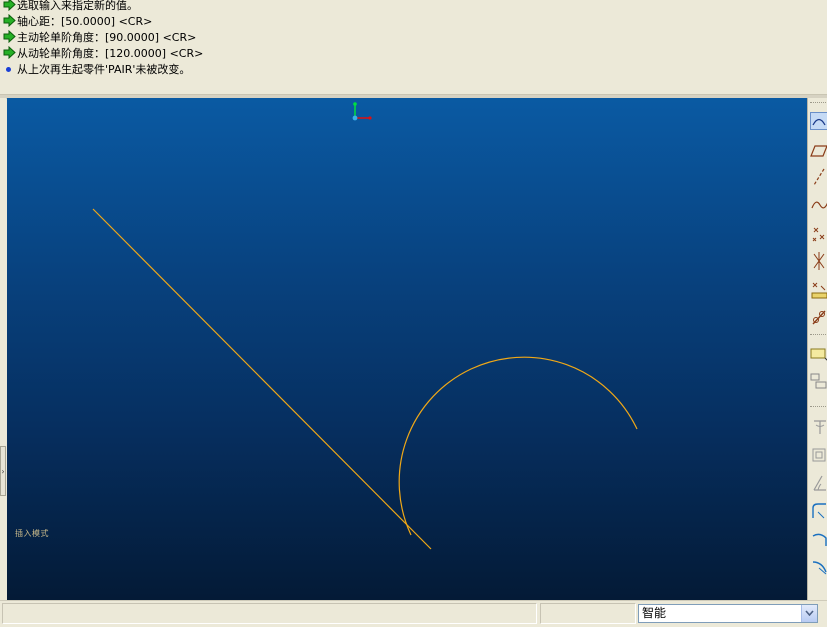  I want to click on arc-tangent-icon, so click(818, 539).